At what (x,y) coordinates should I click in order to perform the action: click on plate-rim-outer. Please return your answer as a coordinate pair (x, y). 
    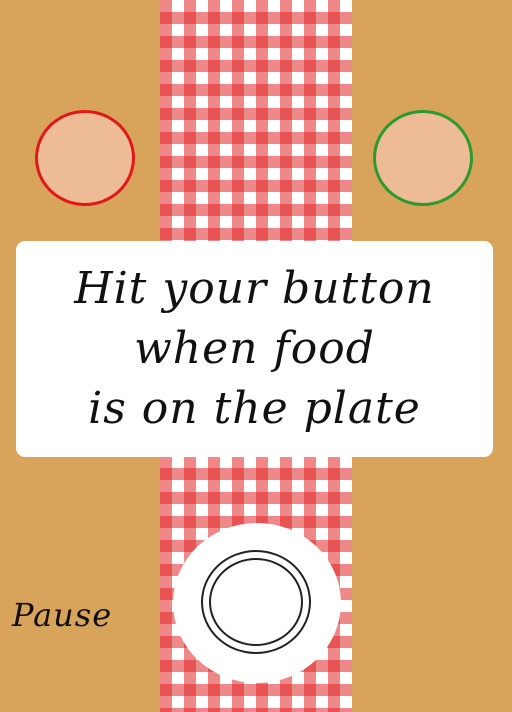
    Looking at the image, I should click on (256, 602).